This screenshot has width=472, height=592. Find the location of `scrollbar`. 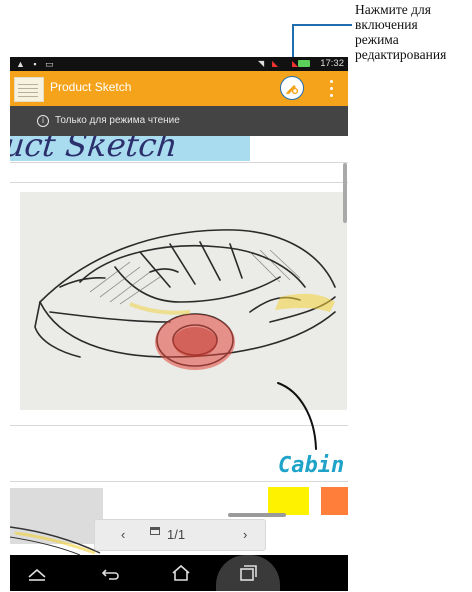

scrollbar is located at coordinates (345, 193).